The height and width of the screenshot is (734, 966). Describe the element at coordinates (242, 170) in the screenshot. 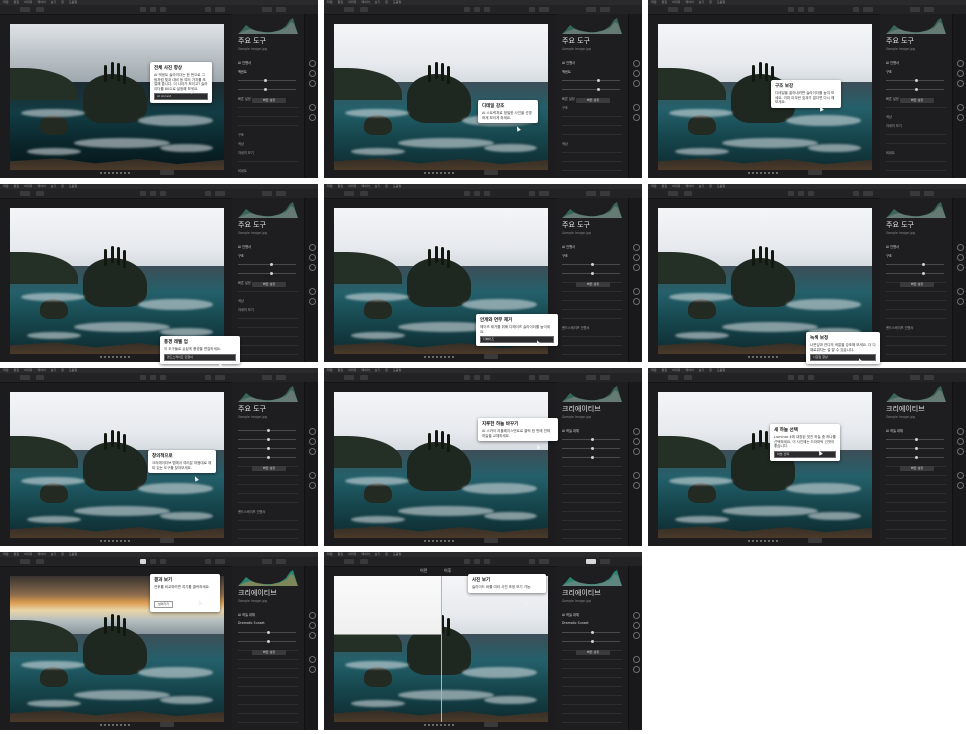

I see `tool-row: 비네트` at that location.